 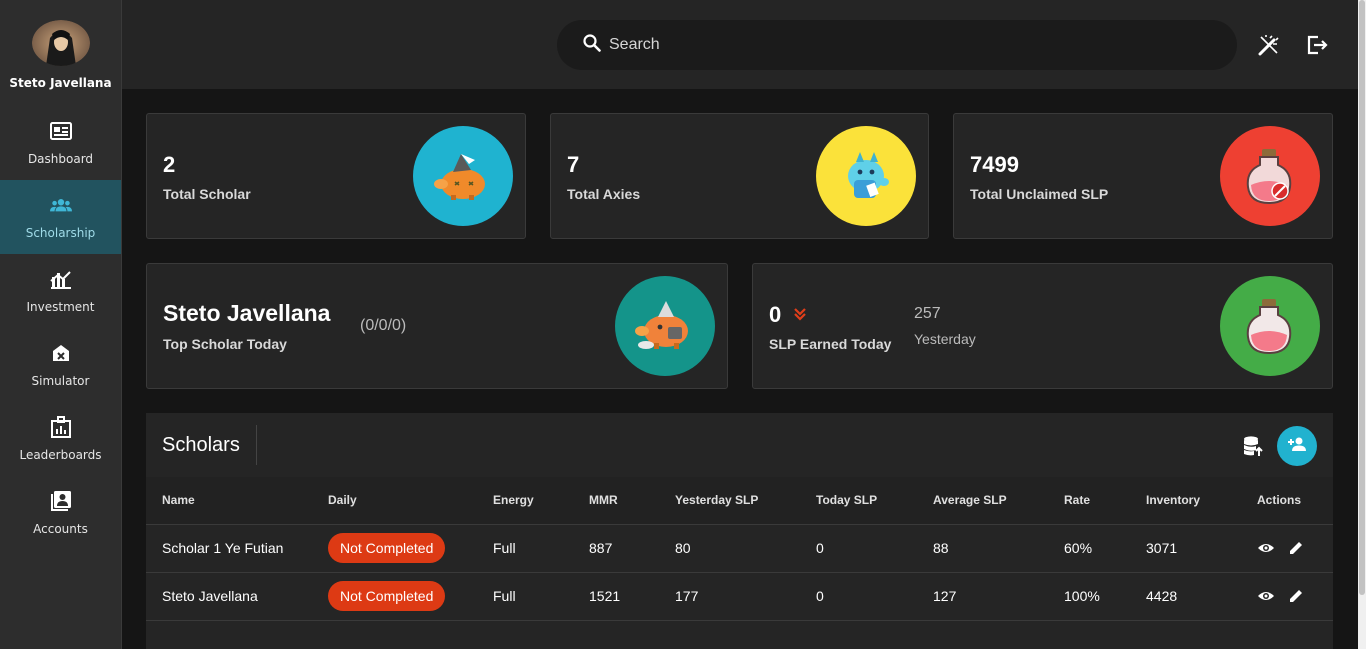 I want to click on stat-value: 2, so click(x=169, y=164).